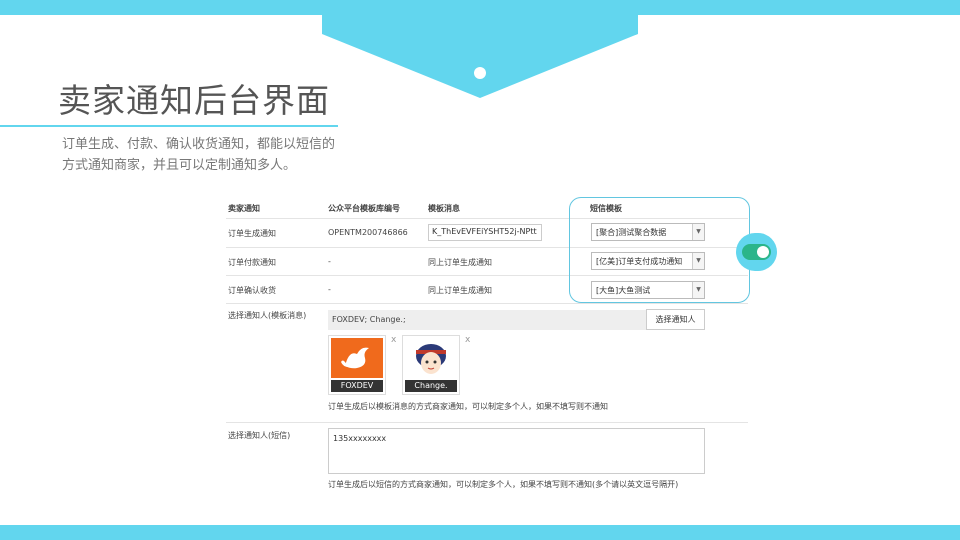  What do you see at coordinates (675, 319) in the screenshot?
I see `select-notifier-button: 选择通知人` at bounding box center [675, 319].